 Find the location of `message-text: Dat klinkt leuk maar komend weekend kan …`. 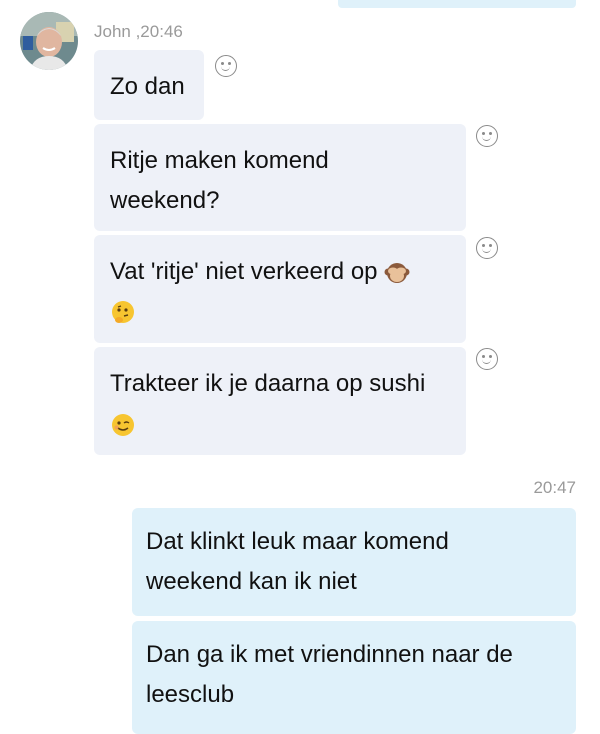

message-text: Dat klinkt leuk maar komend weekend kan … is located at coordinates (297, 561).